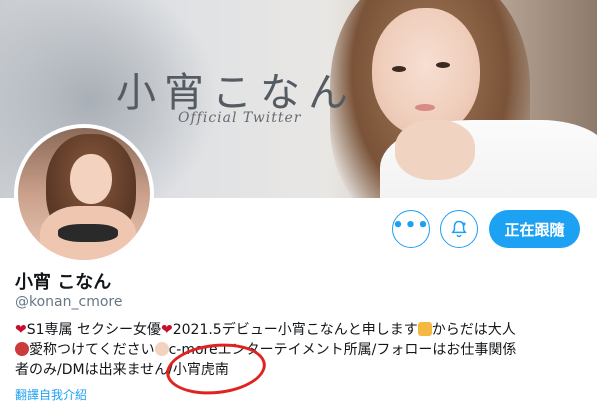  I want to click on banner-subtitle: Official Twitter, so click(240, 118).